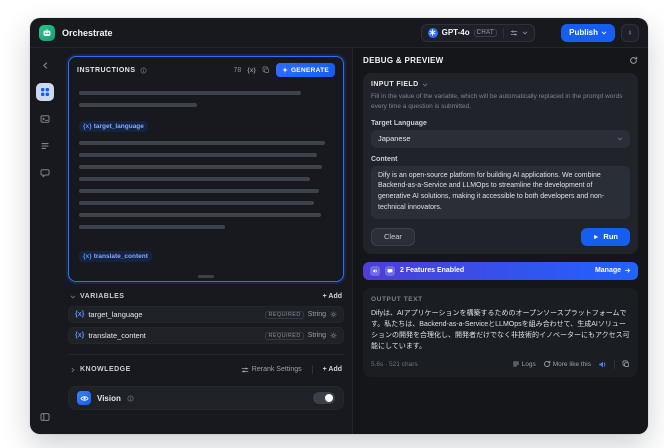 The image size is (664, 448). Describe the element at coordinates (206, 398) in the screenshot. I see `vision-row: Vision` at that location.